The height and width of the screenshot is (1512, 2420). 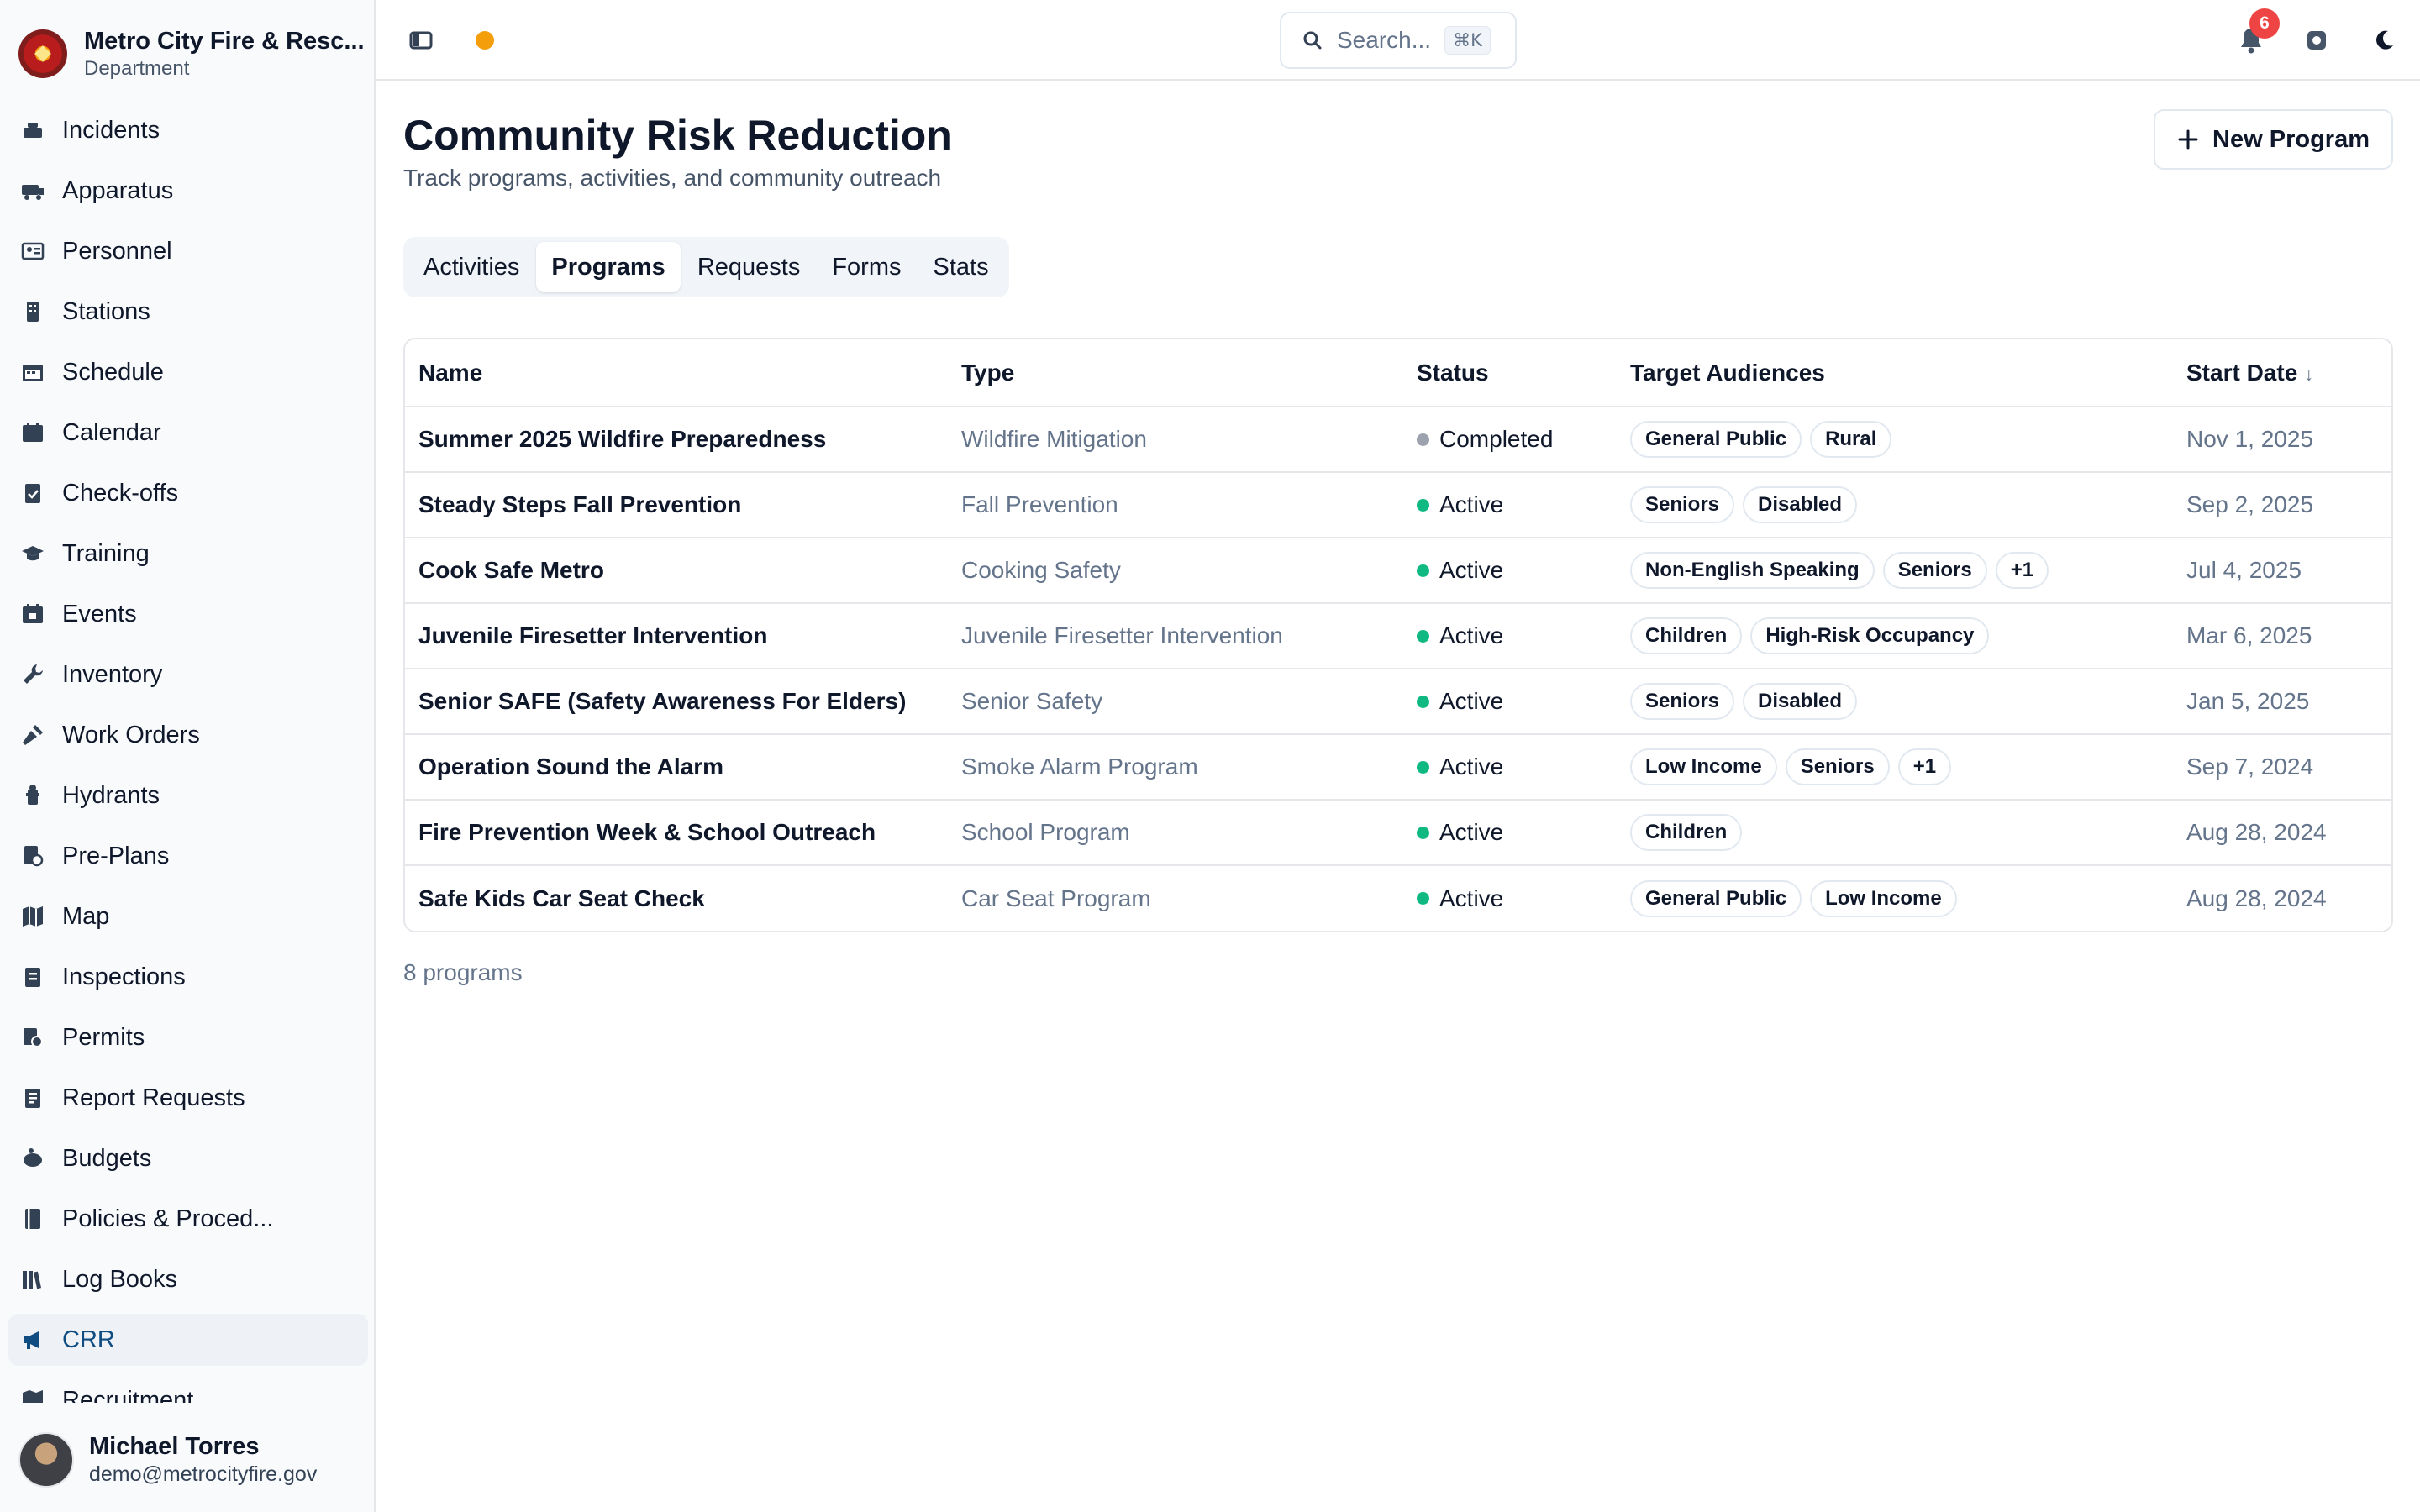 What do you see at coordinates (676, 505) in the screenshot?
I see `program-name: Steady Steps Fall Prevention` at bounding box center [676, 505].